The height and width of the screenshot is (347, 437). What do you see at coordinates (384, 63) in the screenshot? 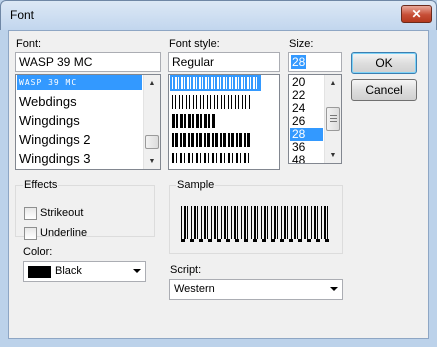
I see `ok-button: OK` at bounding box center [384, 63].